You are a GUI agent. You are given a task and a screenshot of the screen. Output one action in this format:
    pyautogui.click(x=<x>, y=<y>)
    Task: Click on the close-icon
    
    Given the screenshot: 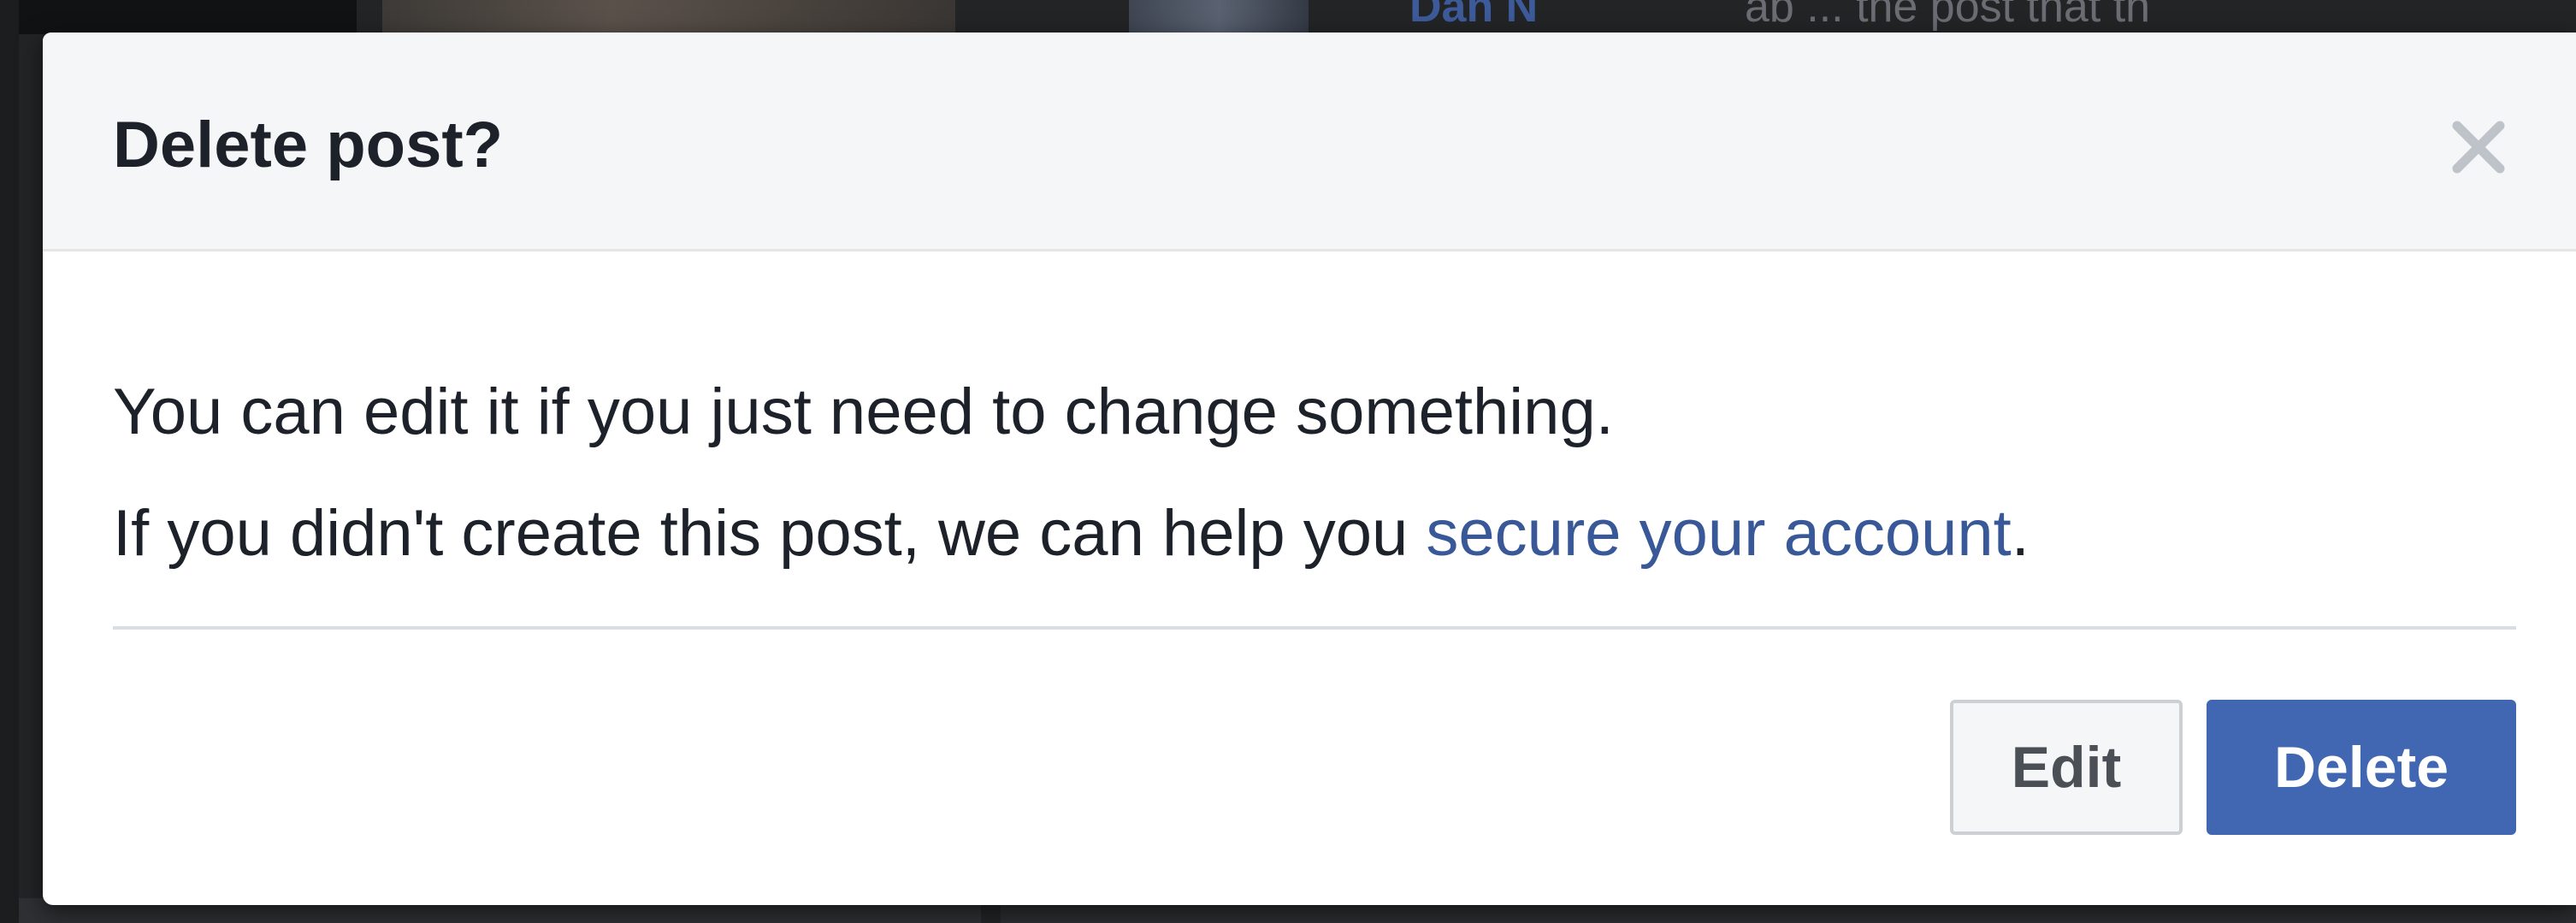 What is the action you would take?
    pyautogui.click(x=2478, y=147)
    